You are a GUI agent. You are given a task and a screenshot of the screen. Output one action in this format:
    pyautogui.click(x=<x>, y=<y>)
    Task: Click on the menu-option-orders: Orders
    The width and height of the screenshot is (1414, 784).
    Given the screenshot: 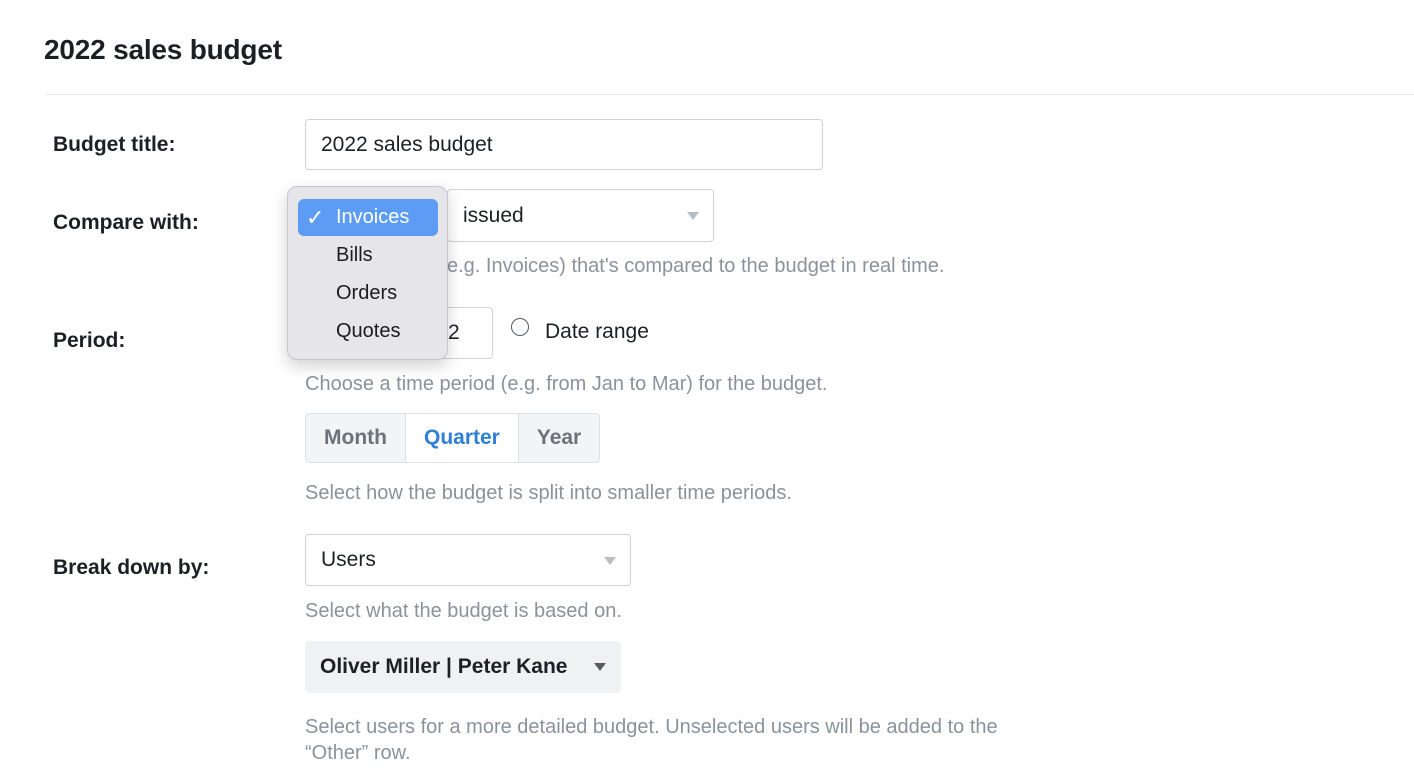 What is the action you would take?
    pyautogui.click(x=368, y=293)
    